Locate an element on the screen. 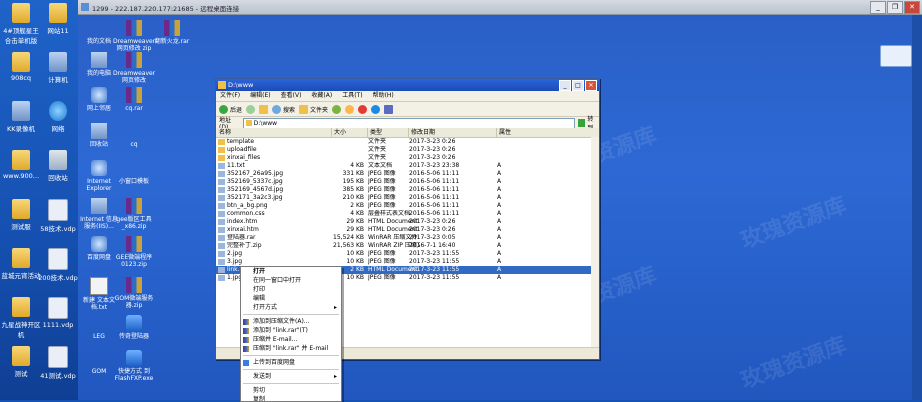 This screenshot has height=402, width=922. explorer-maximize-button: □ is located at coordinates (578, 85).